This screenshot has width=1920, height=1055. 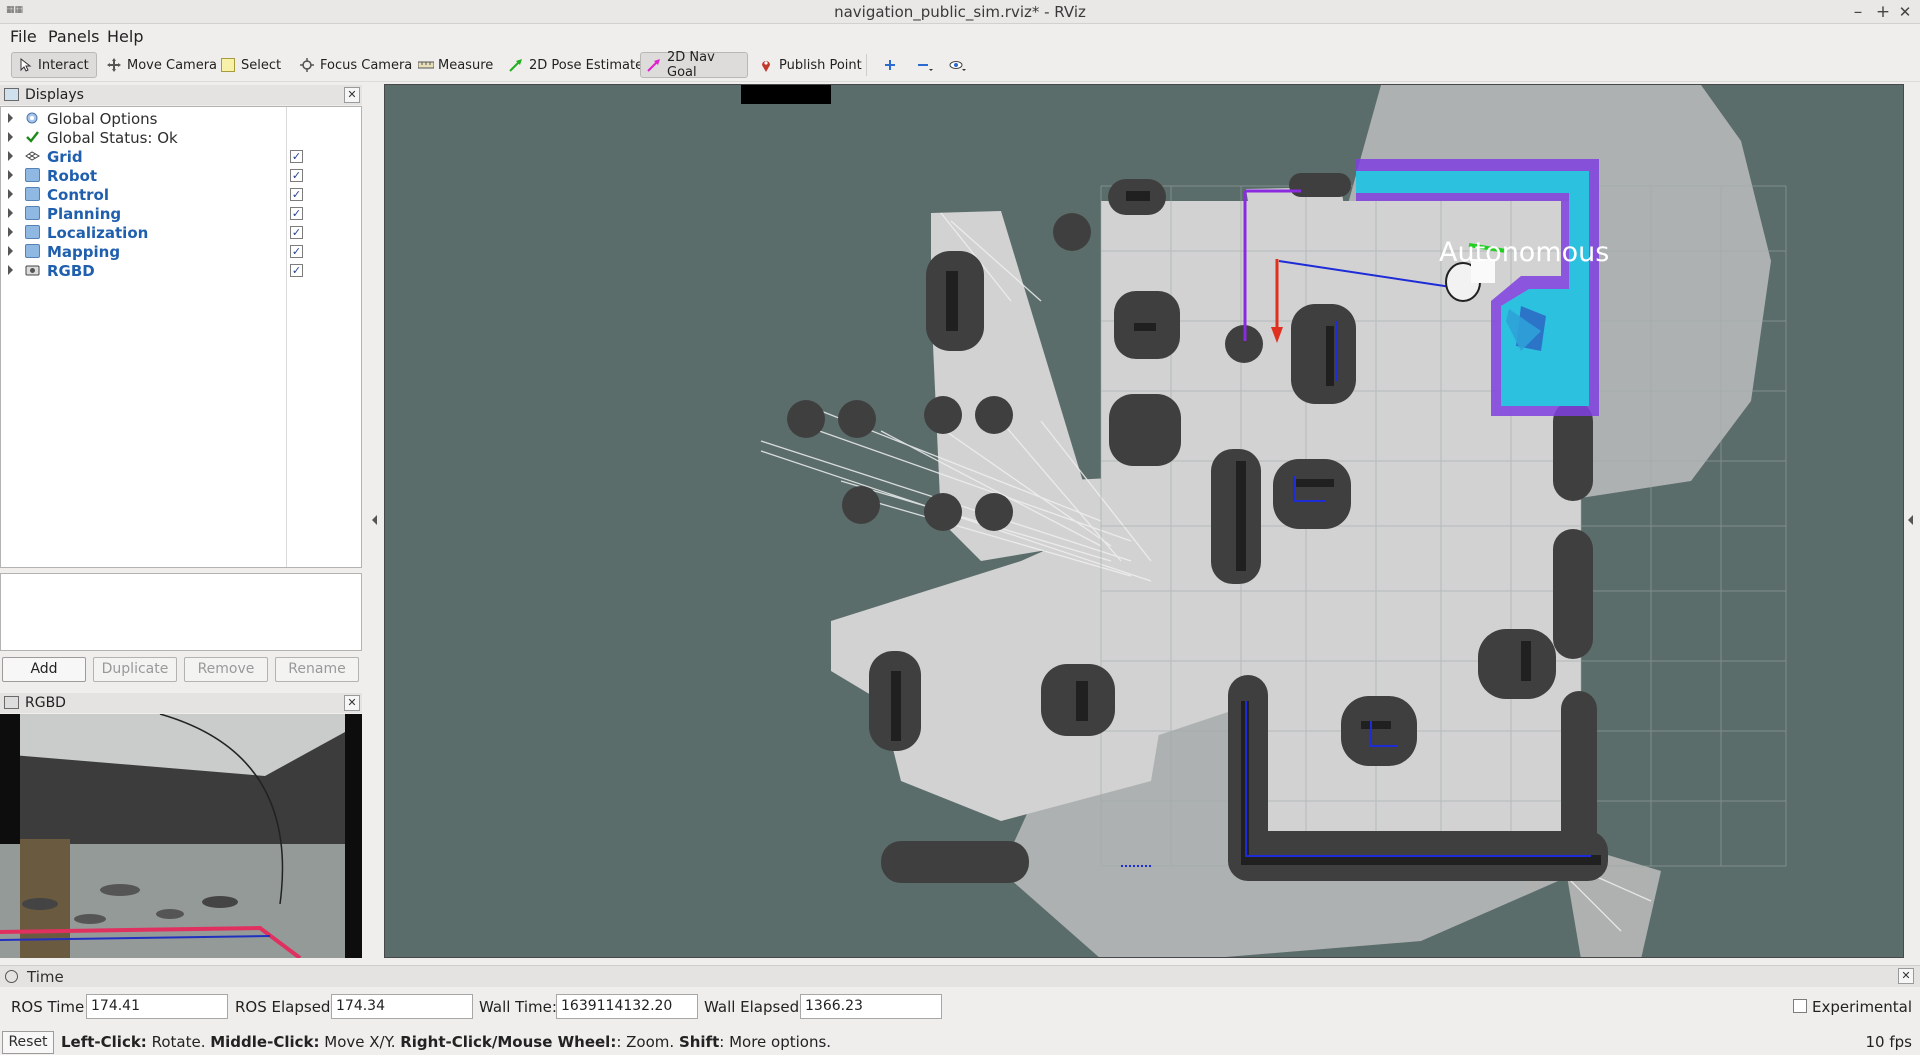 I want to click on rgbd-checkbox: ✓, so click(x=296, y=270).